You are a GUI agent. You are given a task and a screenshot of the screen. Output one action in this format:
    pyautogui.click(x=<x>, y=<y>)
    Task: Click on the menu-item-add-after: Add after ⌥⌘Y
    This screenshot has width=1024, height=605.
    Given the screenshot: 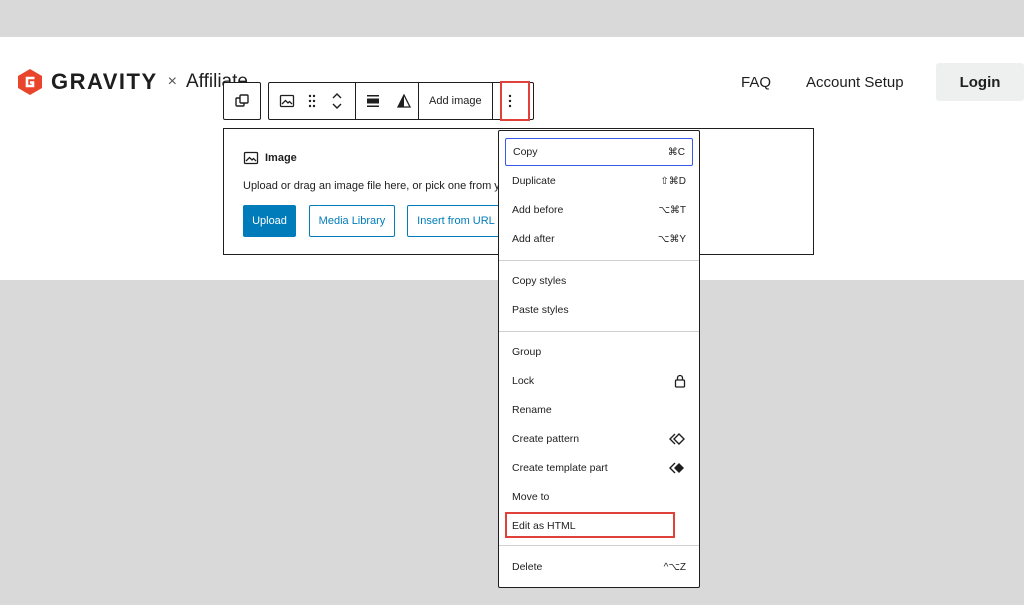 What is the action you would take?
    pyautogui.click(x=599, y=239)
    